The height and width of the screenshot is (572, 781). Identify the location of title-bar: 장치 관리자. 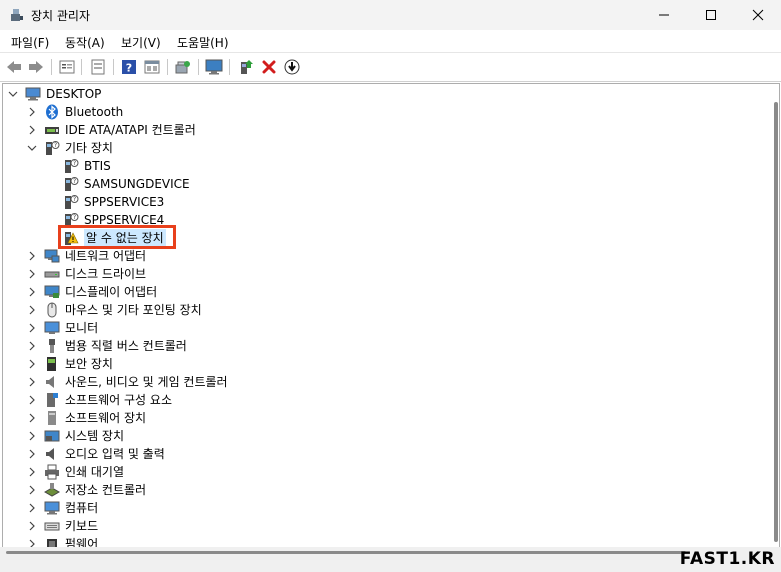
(390, 15).